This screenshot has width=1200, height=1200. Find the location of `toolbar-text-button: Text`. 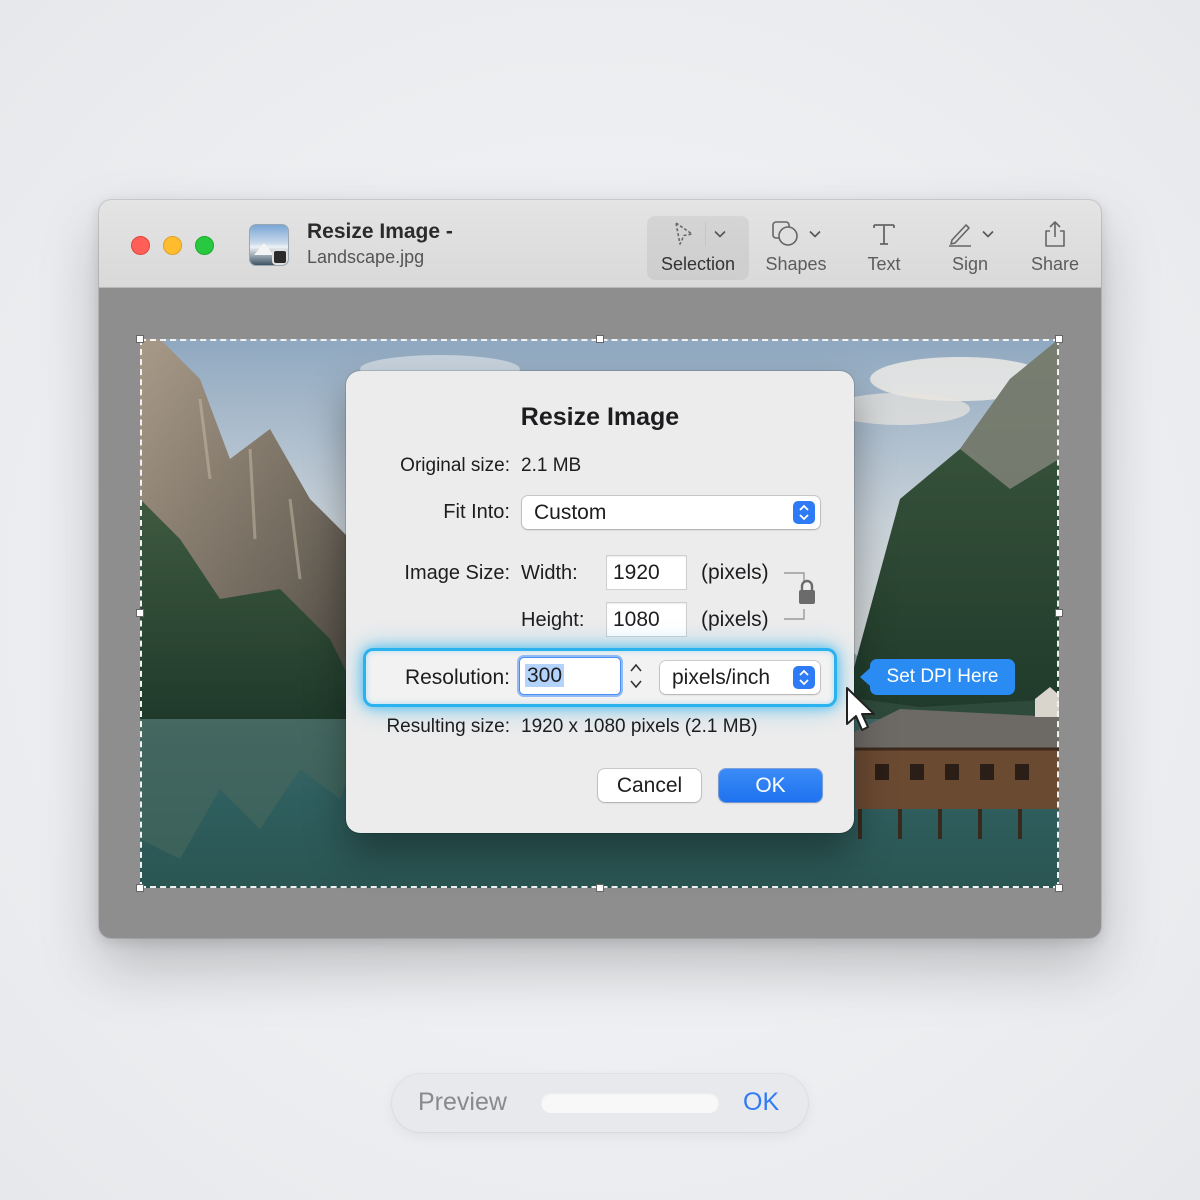

toolbar-text-button: Text is located at coordinates (884, 248).